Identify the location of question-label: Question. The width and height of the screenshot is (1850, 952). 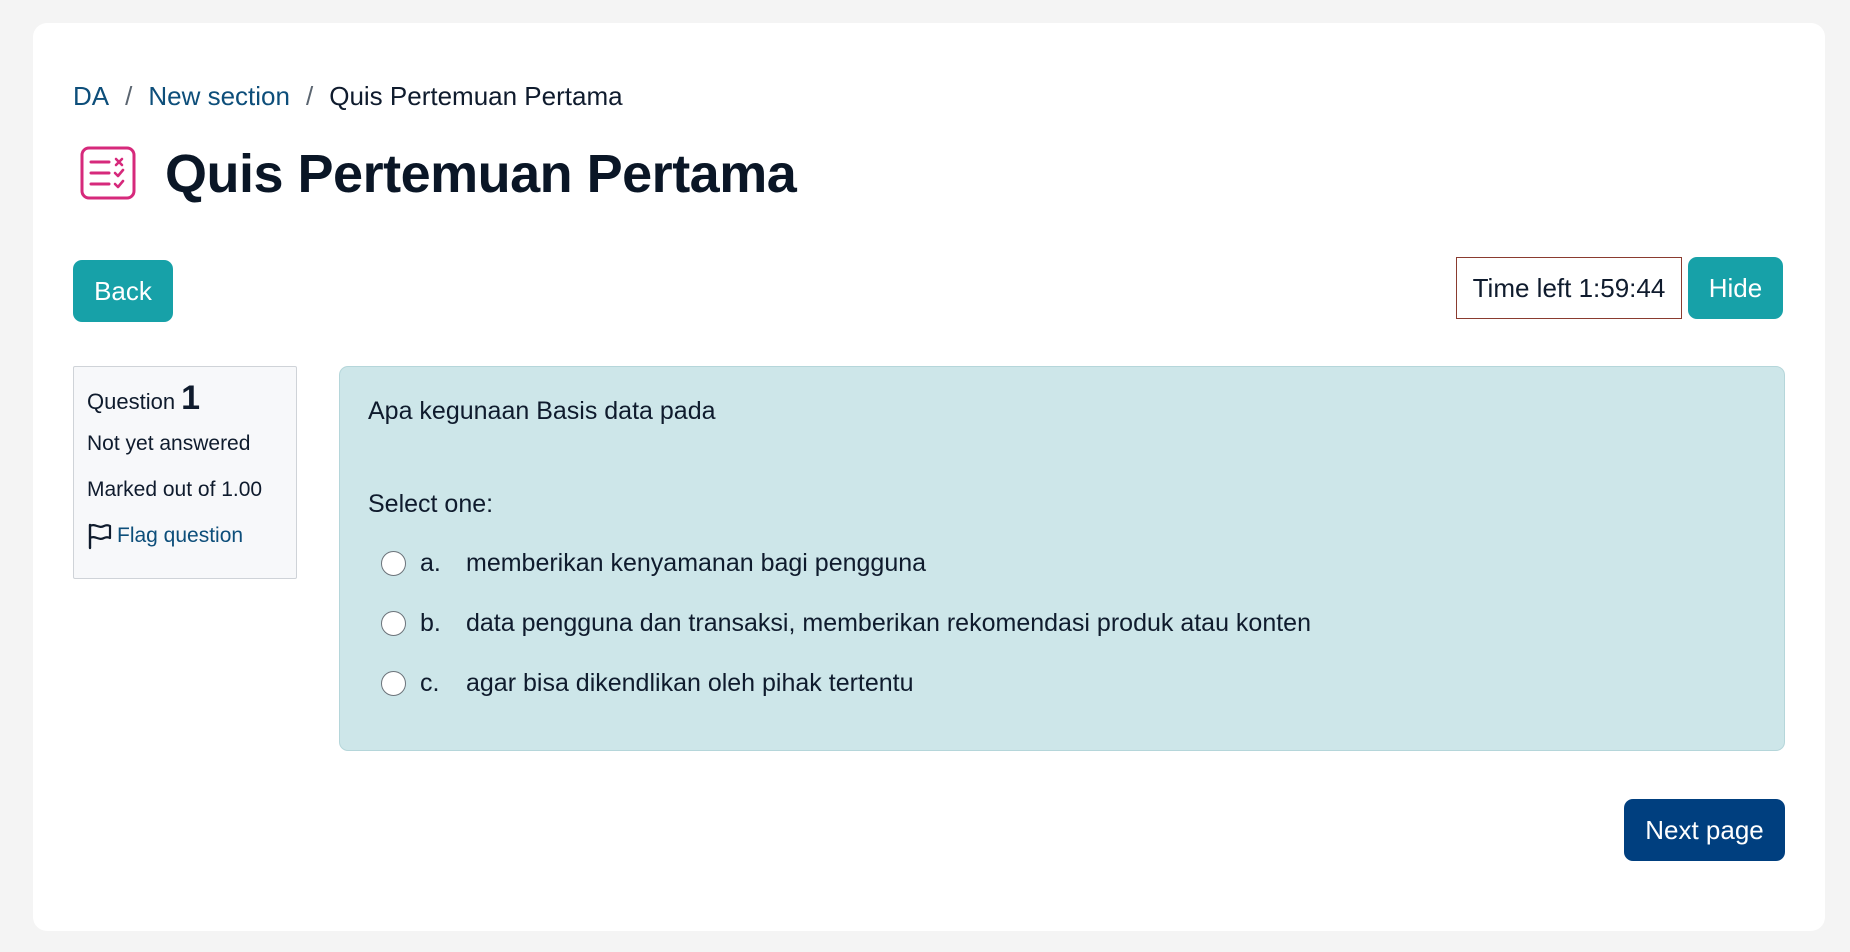
(131, 401).